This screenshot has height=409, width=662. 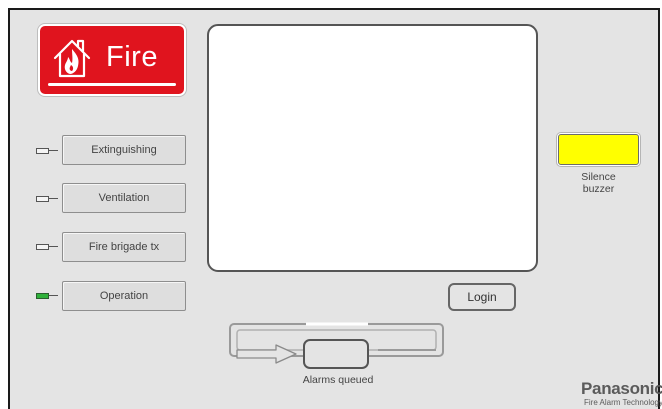 What do you see at coordinates (132, 57) in the screenshot?
I see `fire-label: Fire` at bounding box center [132, 57].